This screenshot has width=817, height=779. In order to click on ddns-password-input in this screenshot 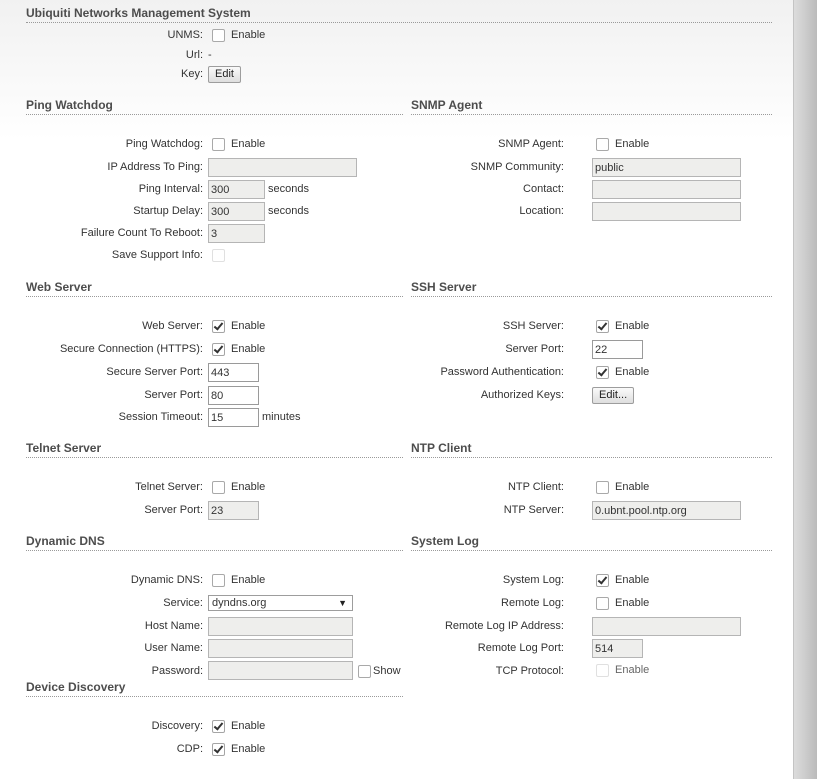, I will do `click(280, 670)`.